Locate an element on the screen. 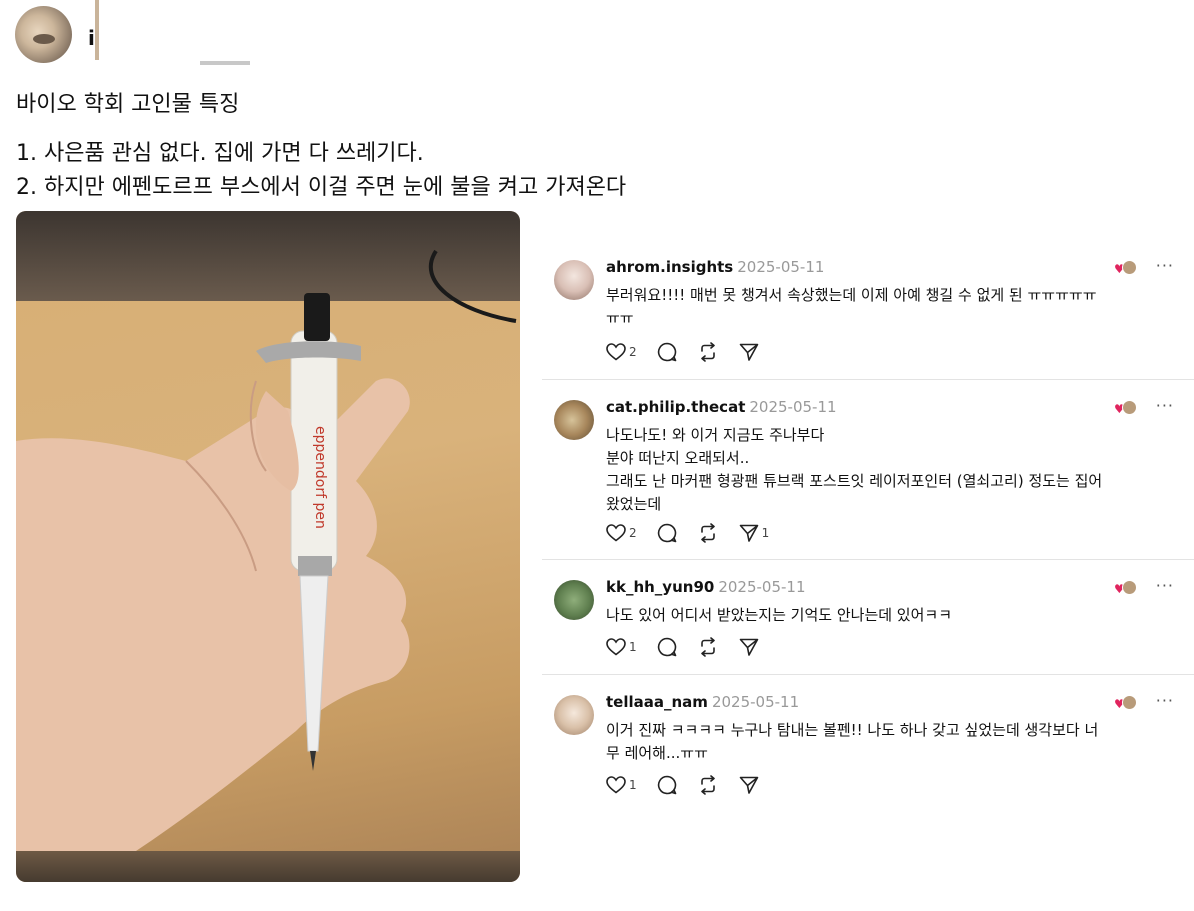 This screenshot has width=1194, height=911. comment-username: kk_hh_yun90 is located at coordinates (660, 587).